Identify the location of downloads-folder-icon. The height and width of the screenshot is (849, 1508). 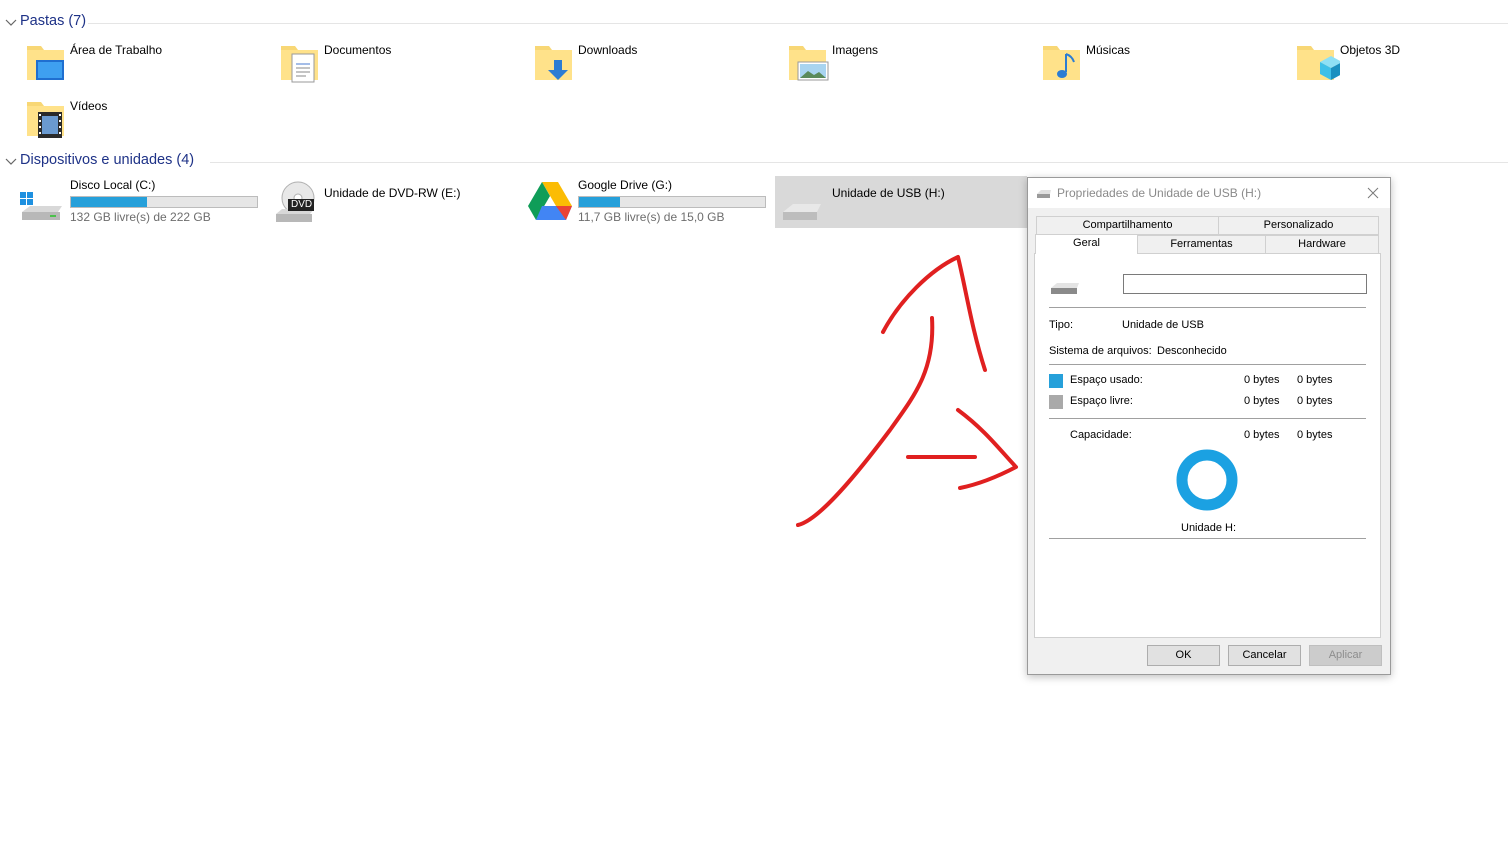
(553, 63).